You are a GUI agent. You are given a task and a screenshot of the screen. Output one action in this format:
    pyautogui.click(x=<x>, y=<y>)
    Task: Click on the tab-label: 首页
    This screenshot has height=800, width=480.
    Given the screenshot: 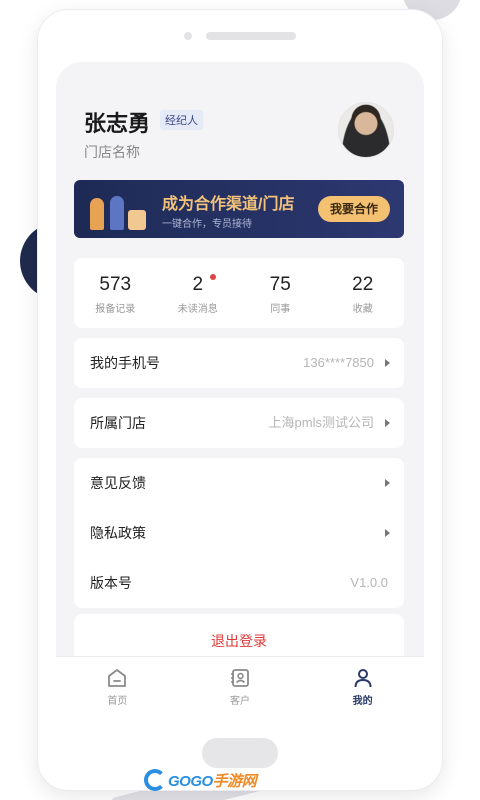 What is the action you would take?
    pyautogui.click(x=117, y=701)
    